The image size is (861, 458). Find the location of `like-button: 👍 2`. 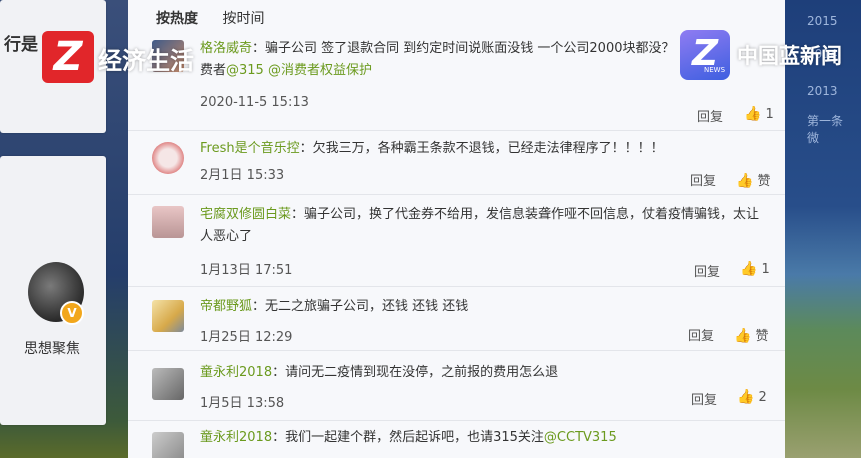

like-button: 👍 2 is located at coordinates (752, 397).